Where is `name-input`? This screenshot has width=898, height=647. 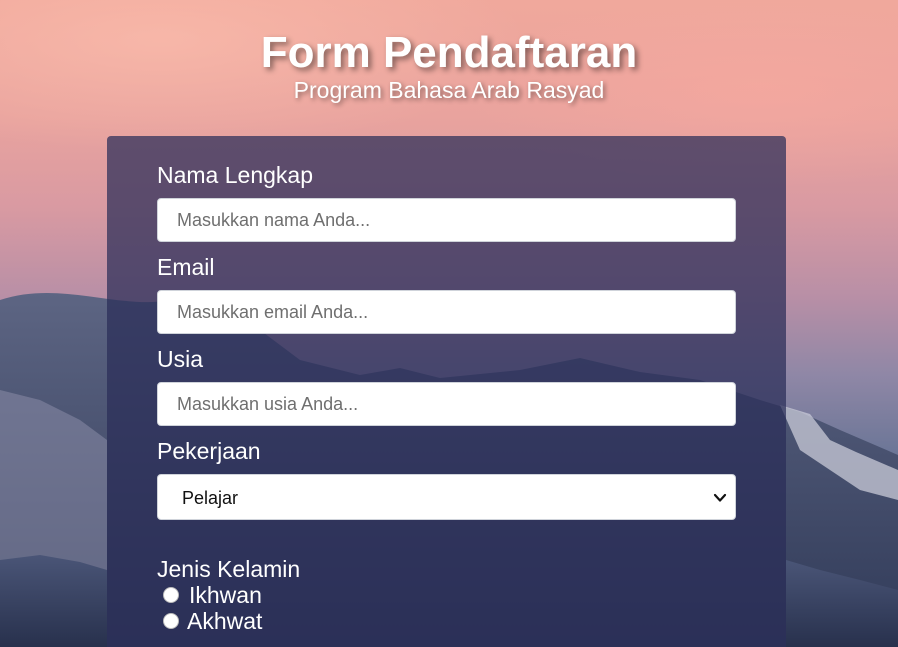
name-input is located at coordinates (446, 220).